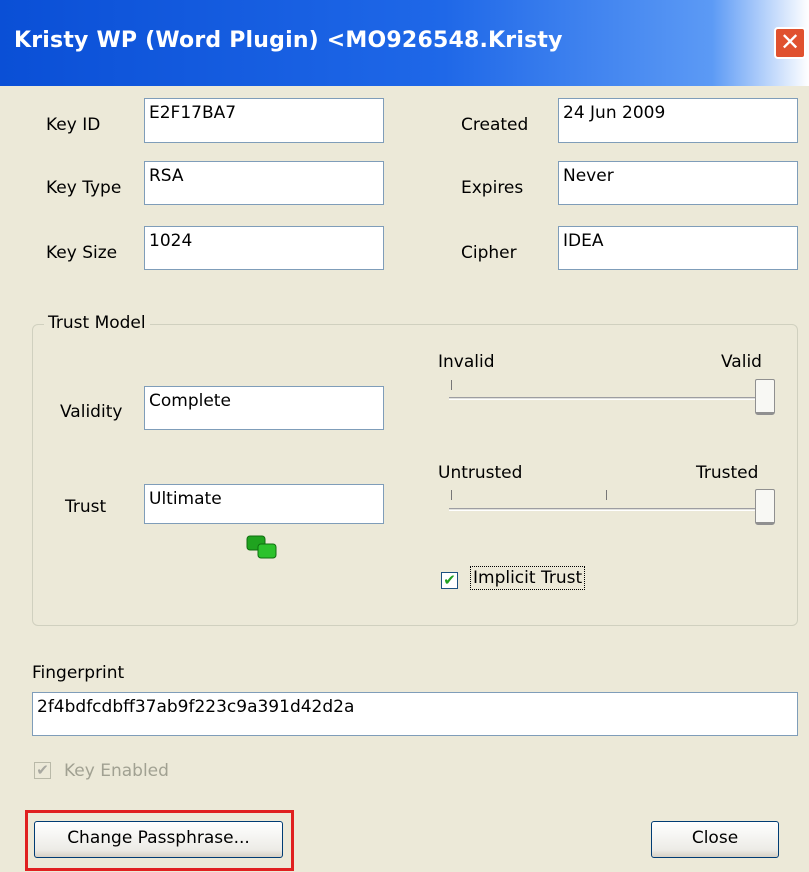 This screenshot has width=809, height=872. Describe the element at coordinates (86, 507) in the screenshot. I see `trust-label: Trust` at that location.